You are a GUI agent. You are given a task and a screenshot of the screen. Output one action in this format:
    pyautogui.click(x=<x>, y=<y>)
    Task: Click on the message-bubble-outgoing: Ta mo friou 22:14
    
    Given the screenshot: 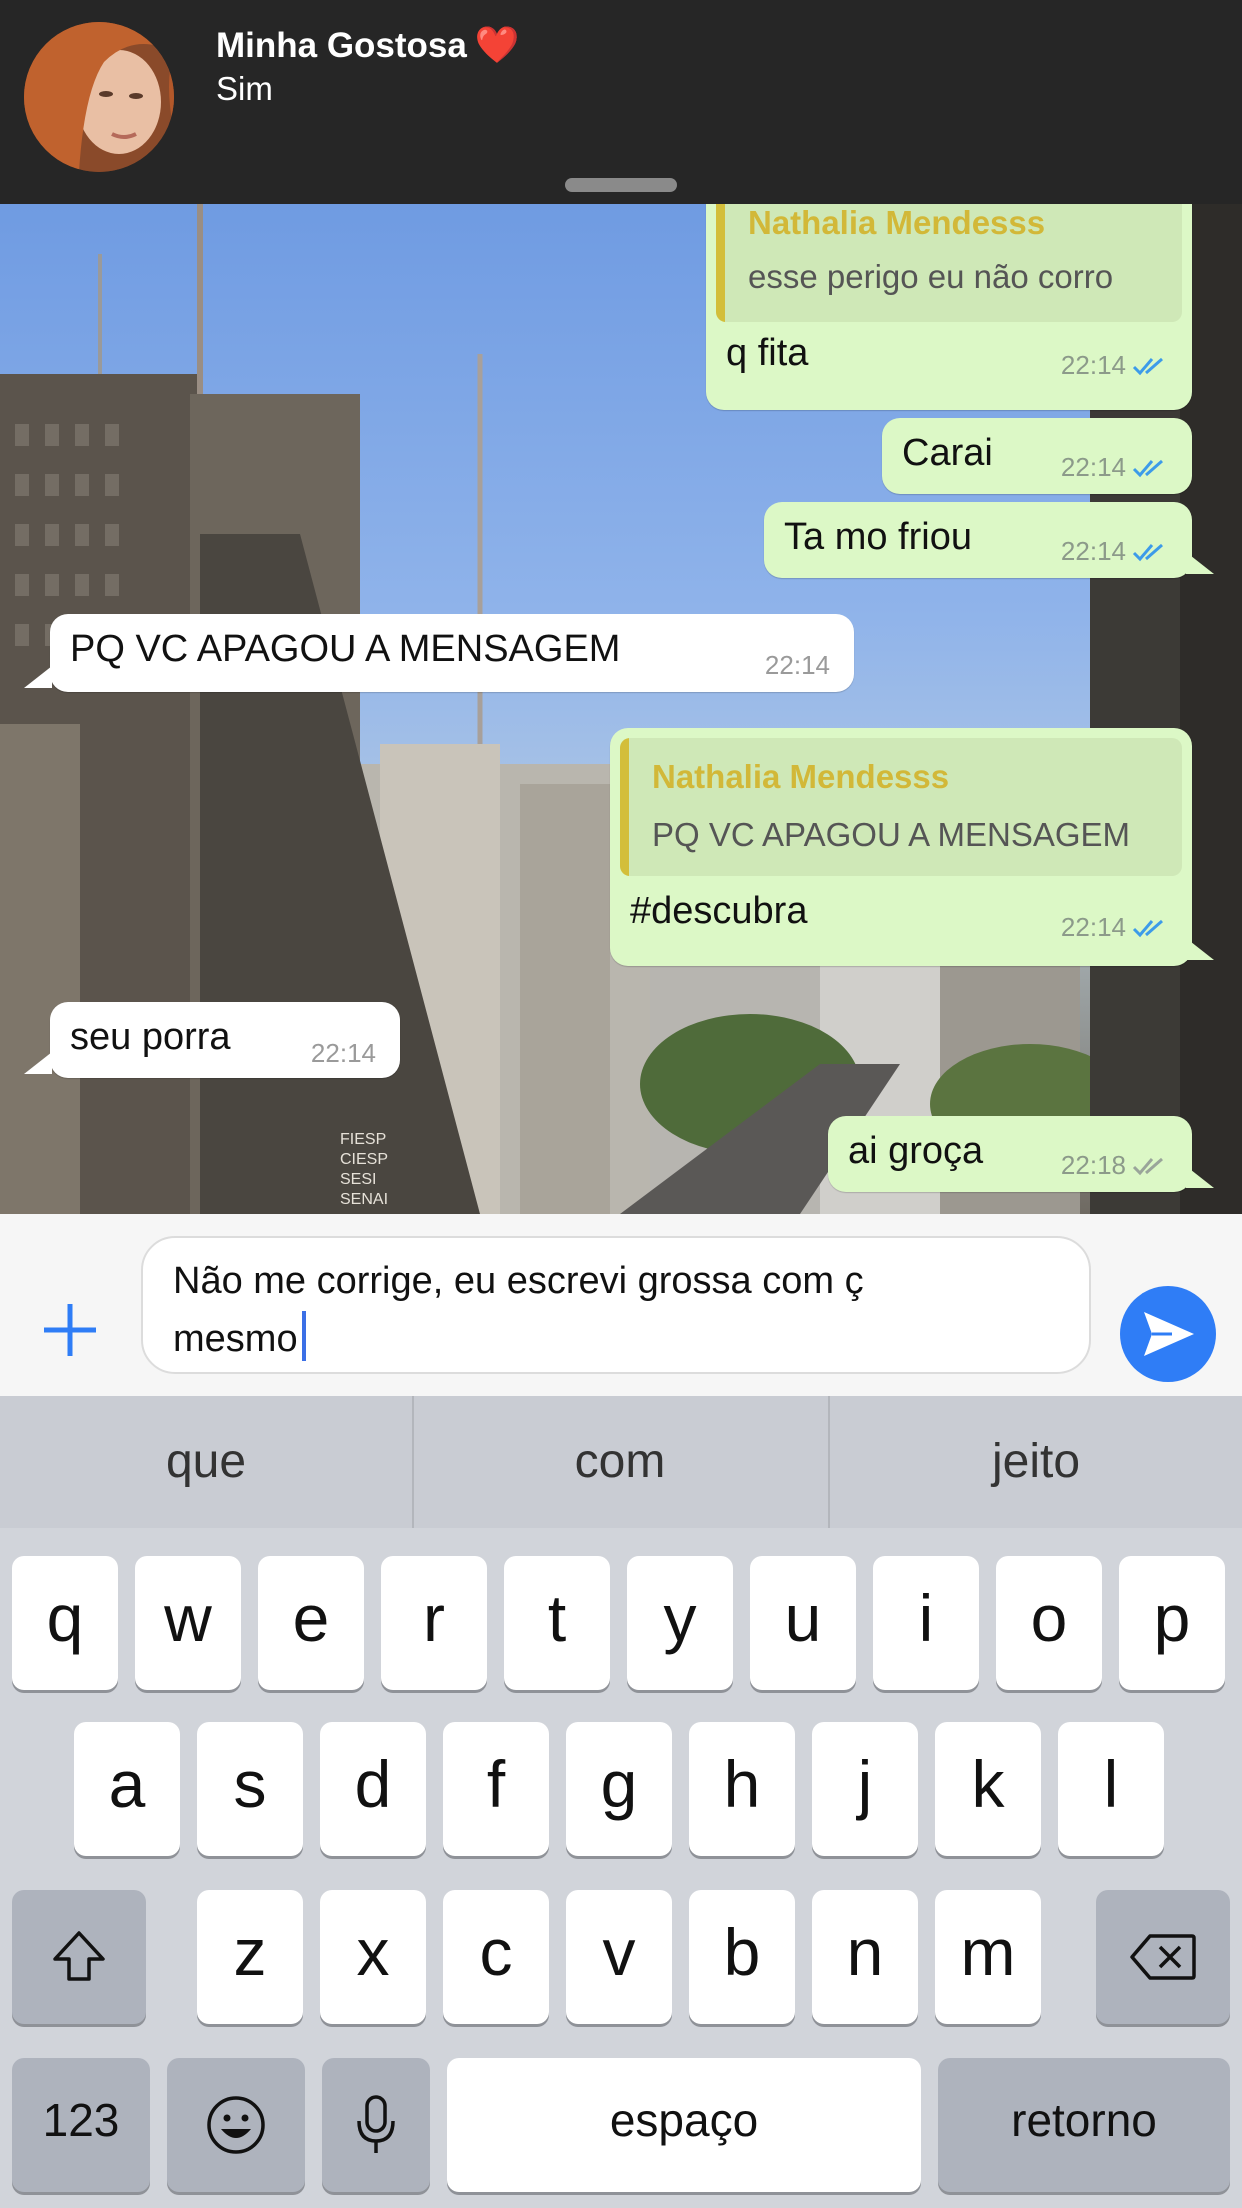 What is the action you would take?
    pyautogui.click(x=978, y=540)
    